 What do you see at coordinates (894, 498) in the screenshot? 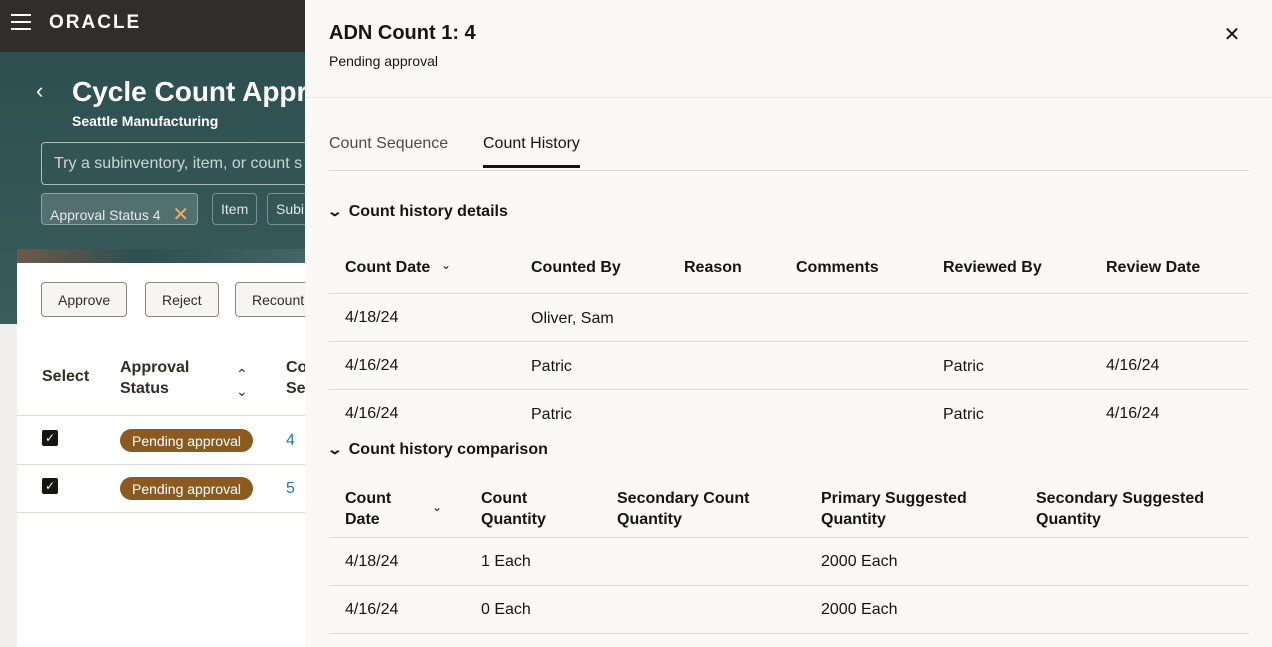
I see `header-line: Primary Suggested` at bounding box center [894, 498].